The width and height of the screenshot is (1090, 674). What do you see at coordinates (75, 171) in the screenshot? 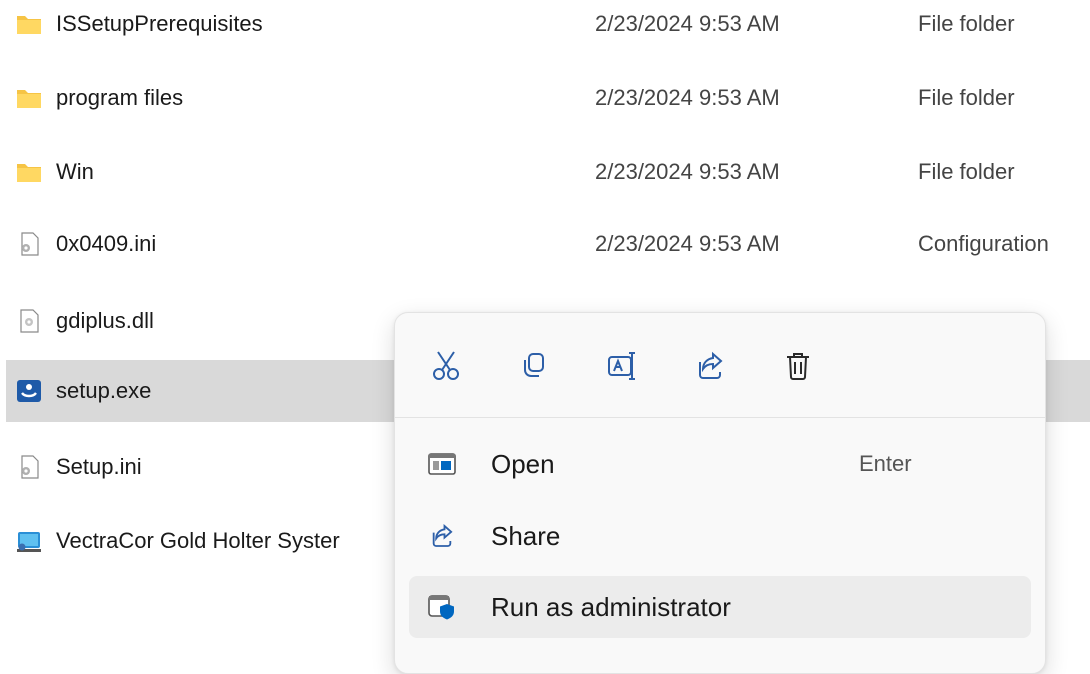
I see `file-name: Win` at bounding box center [75, 171].